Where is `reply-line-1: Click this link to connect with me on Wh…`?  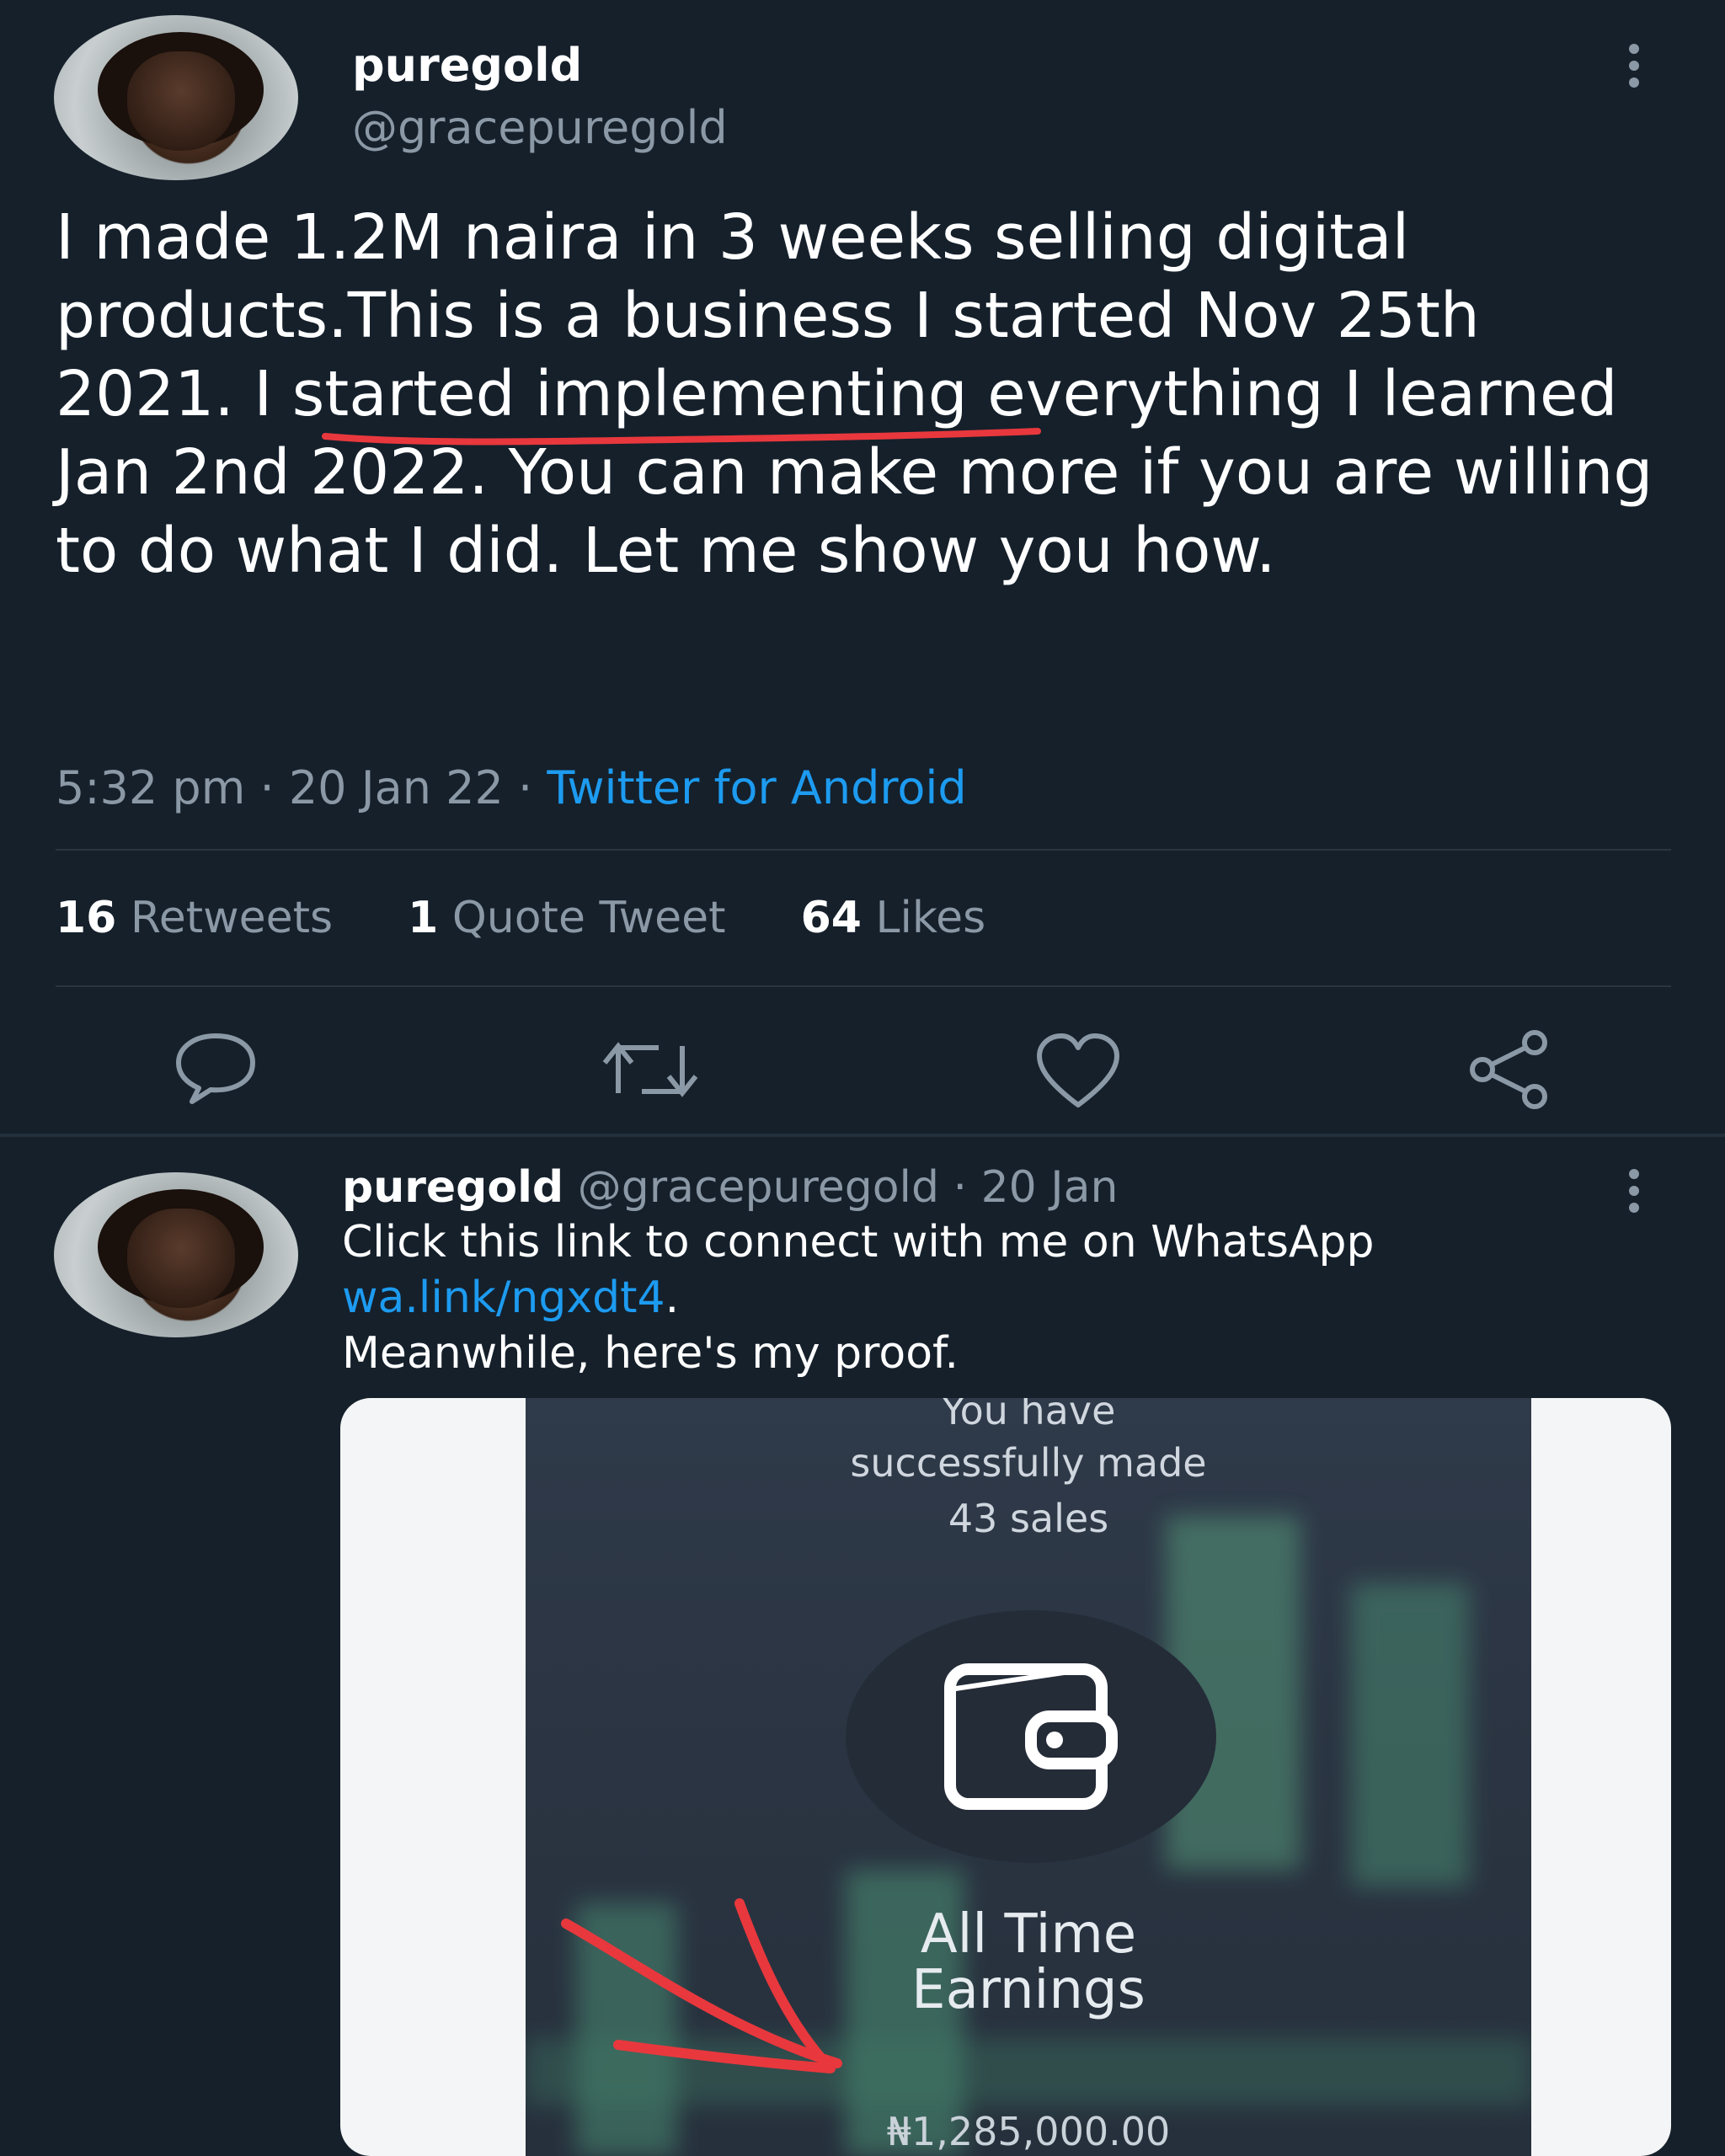
reply-line-1: Click this link to connect with me on Wh… is located at coordinates (858, 1242).